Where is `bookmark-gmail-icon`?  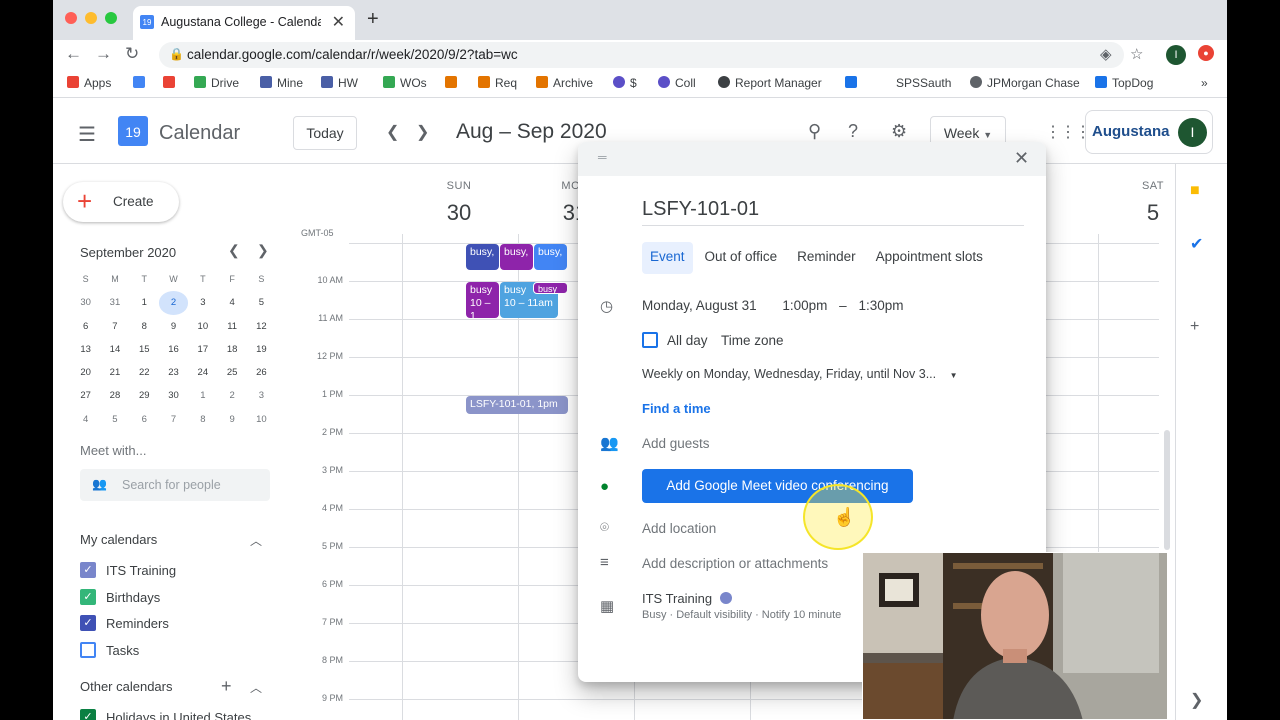
bookmark-gmail-icon is located at coordinates (171, 83).